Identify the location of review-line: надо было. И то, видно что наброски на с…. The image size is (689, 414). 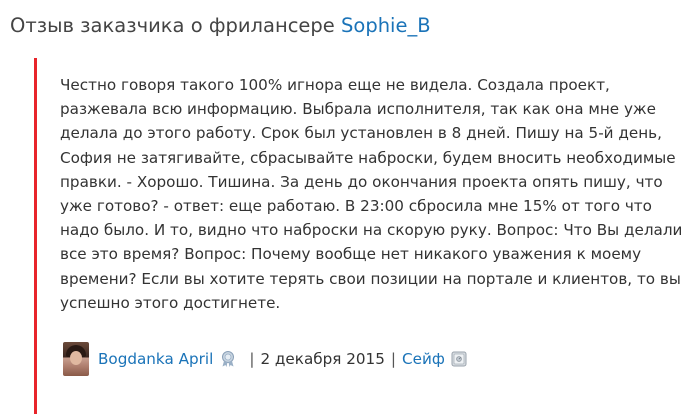
(371, 230).